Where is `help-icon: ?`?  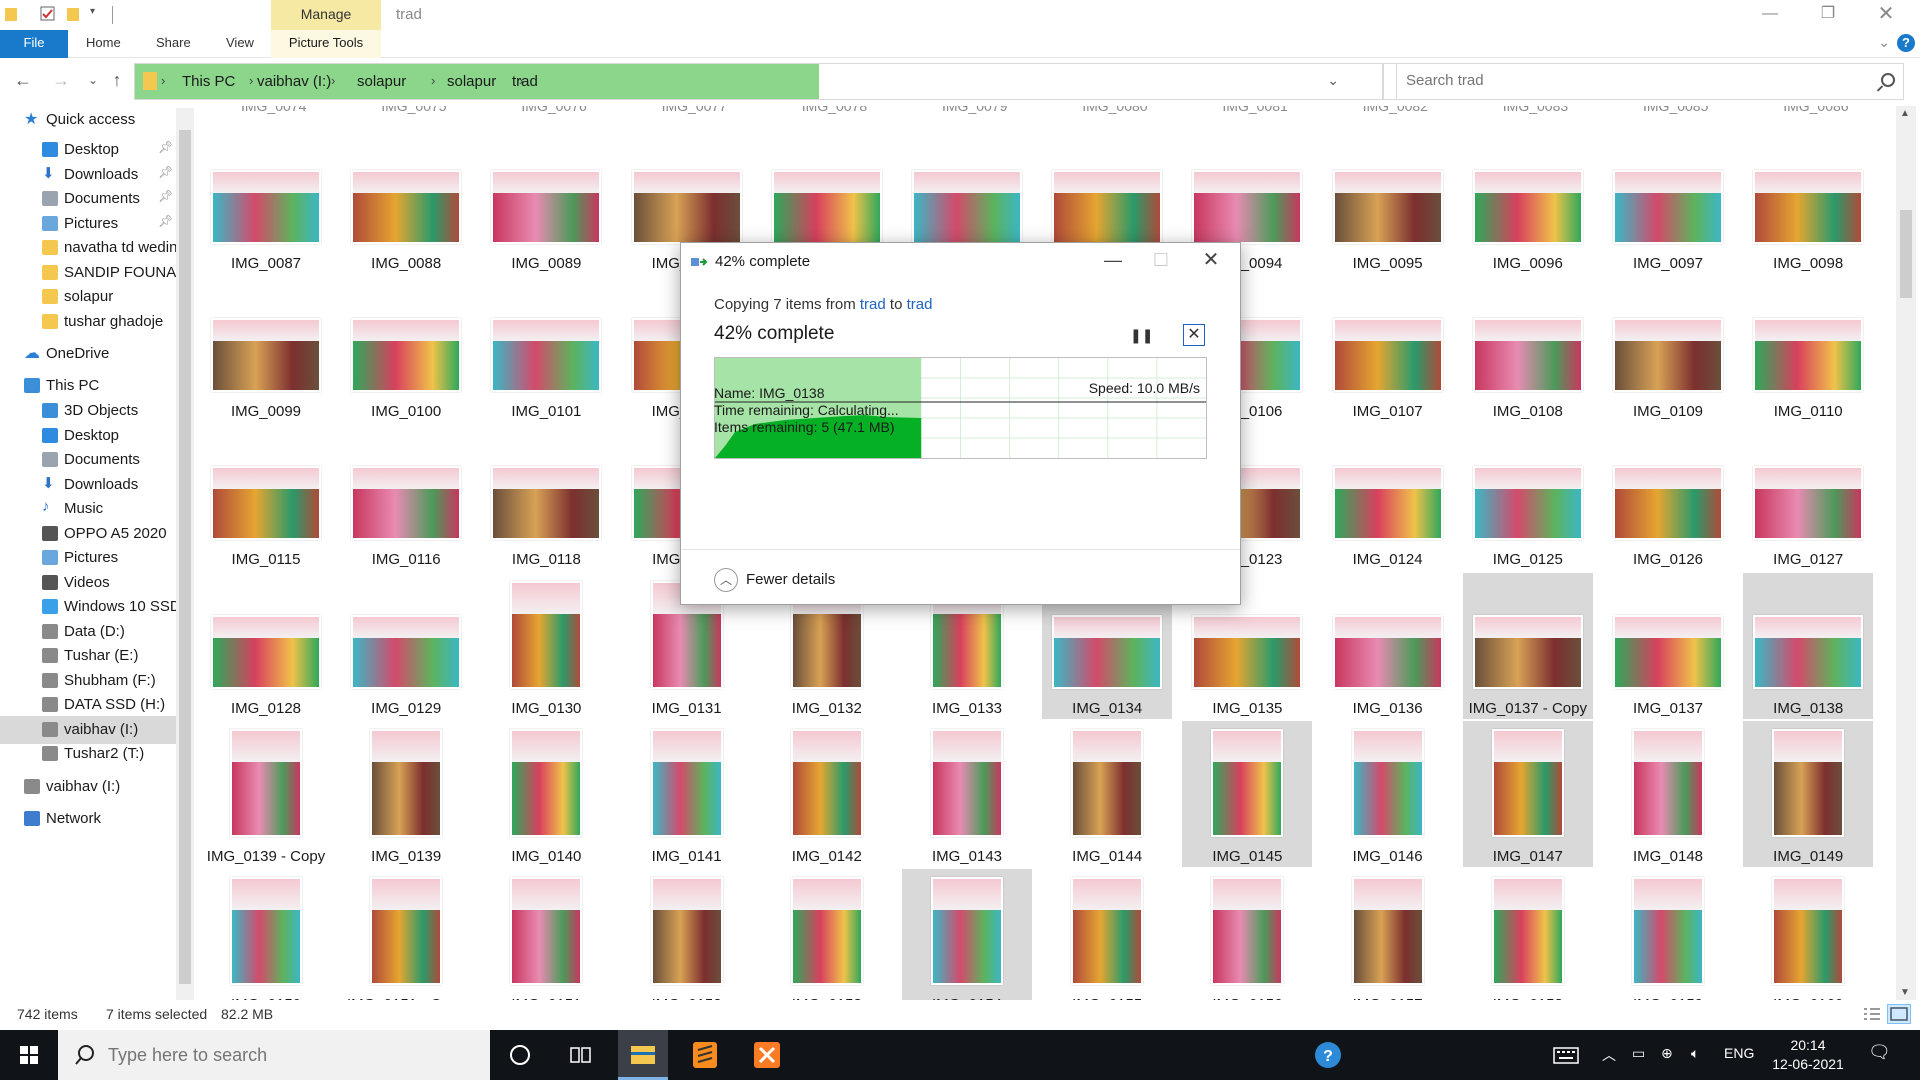 help-icon: ? is located at coordinates (1906, 43).